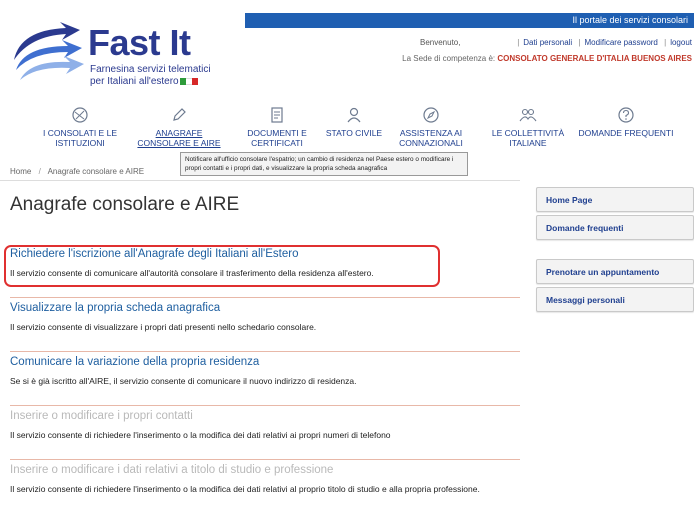 The image size is (694, 518). I want to click on italian-flag-icon, so click(189, 81).